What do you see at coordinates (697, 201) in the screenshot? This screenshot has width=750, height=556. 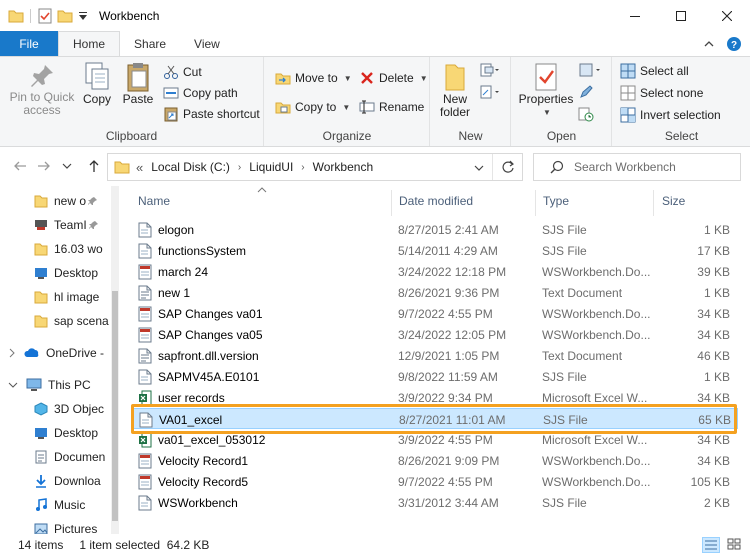 I see `column-header-size: Size` at bounding box center [697, 201].